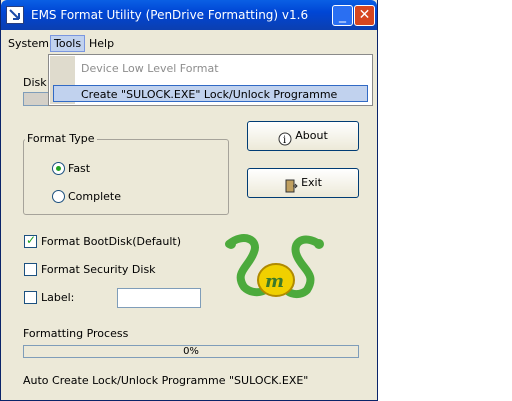 This screenshot has width=512, height=401. Describe the element at coordinates (79, 168) in the screenshot. I see `fast-label: Fast` at that location.